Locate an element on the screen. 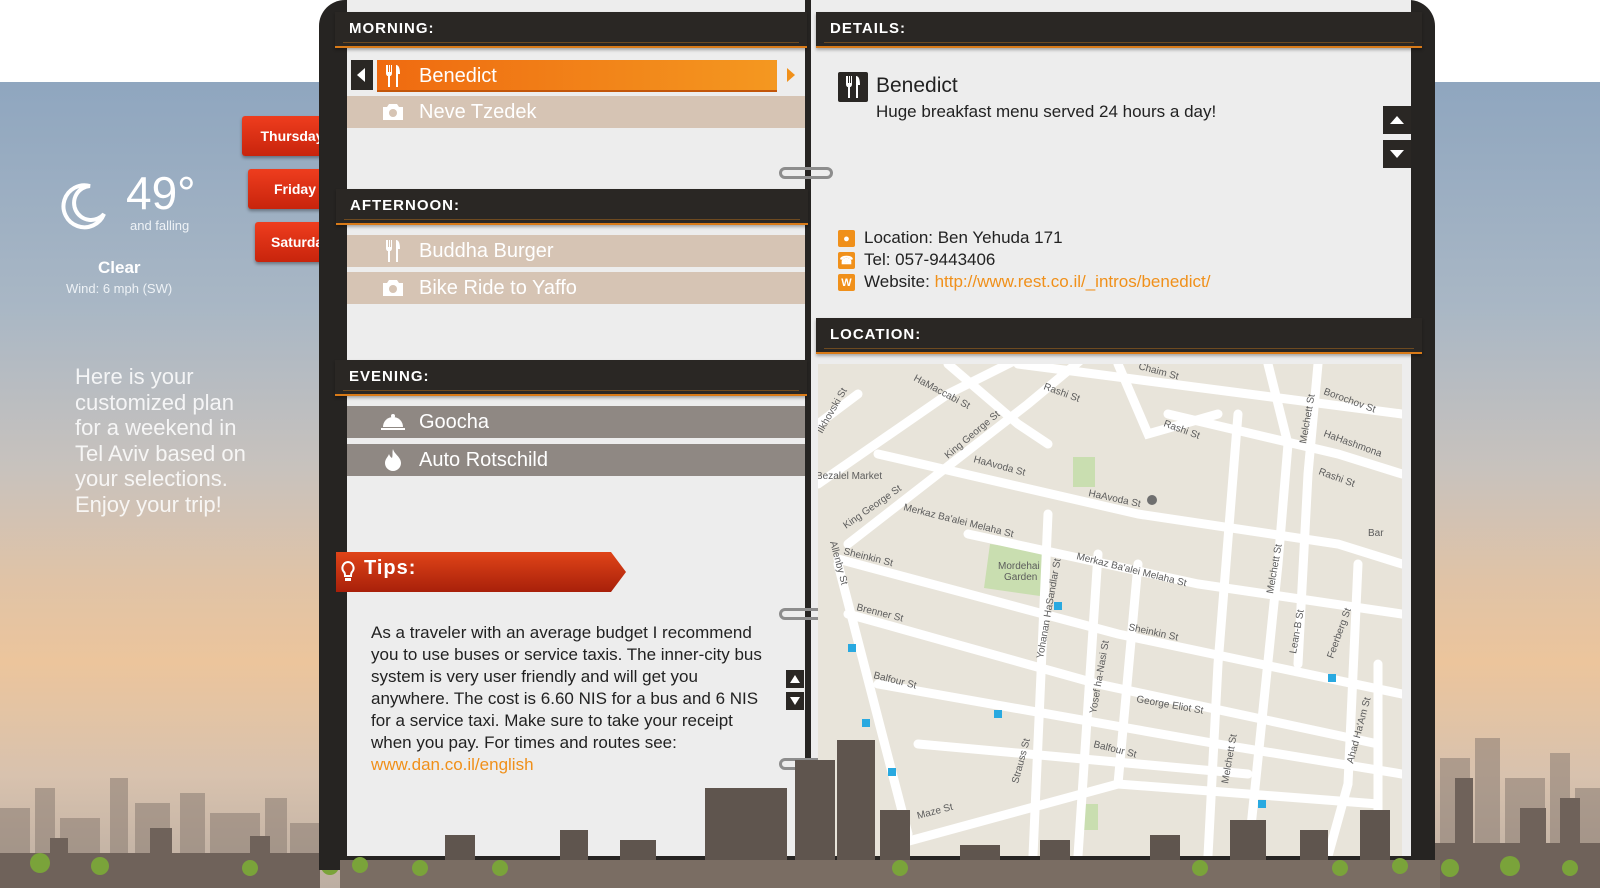 The height and width of the screenshot is (888, 1600). location-header: LOCATION: is located at coordinates (1119, 336).